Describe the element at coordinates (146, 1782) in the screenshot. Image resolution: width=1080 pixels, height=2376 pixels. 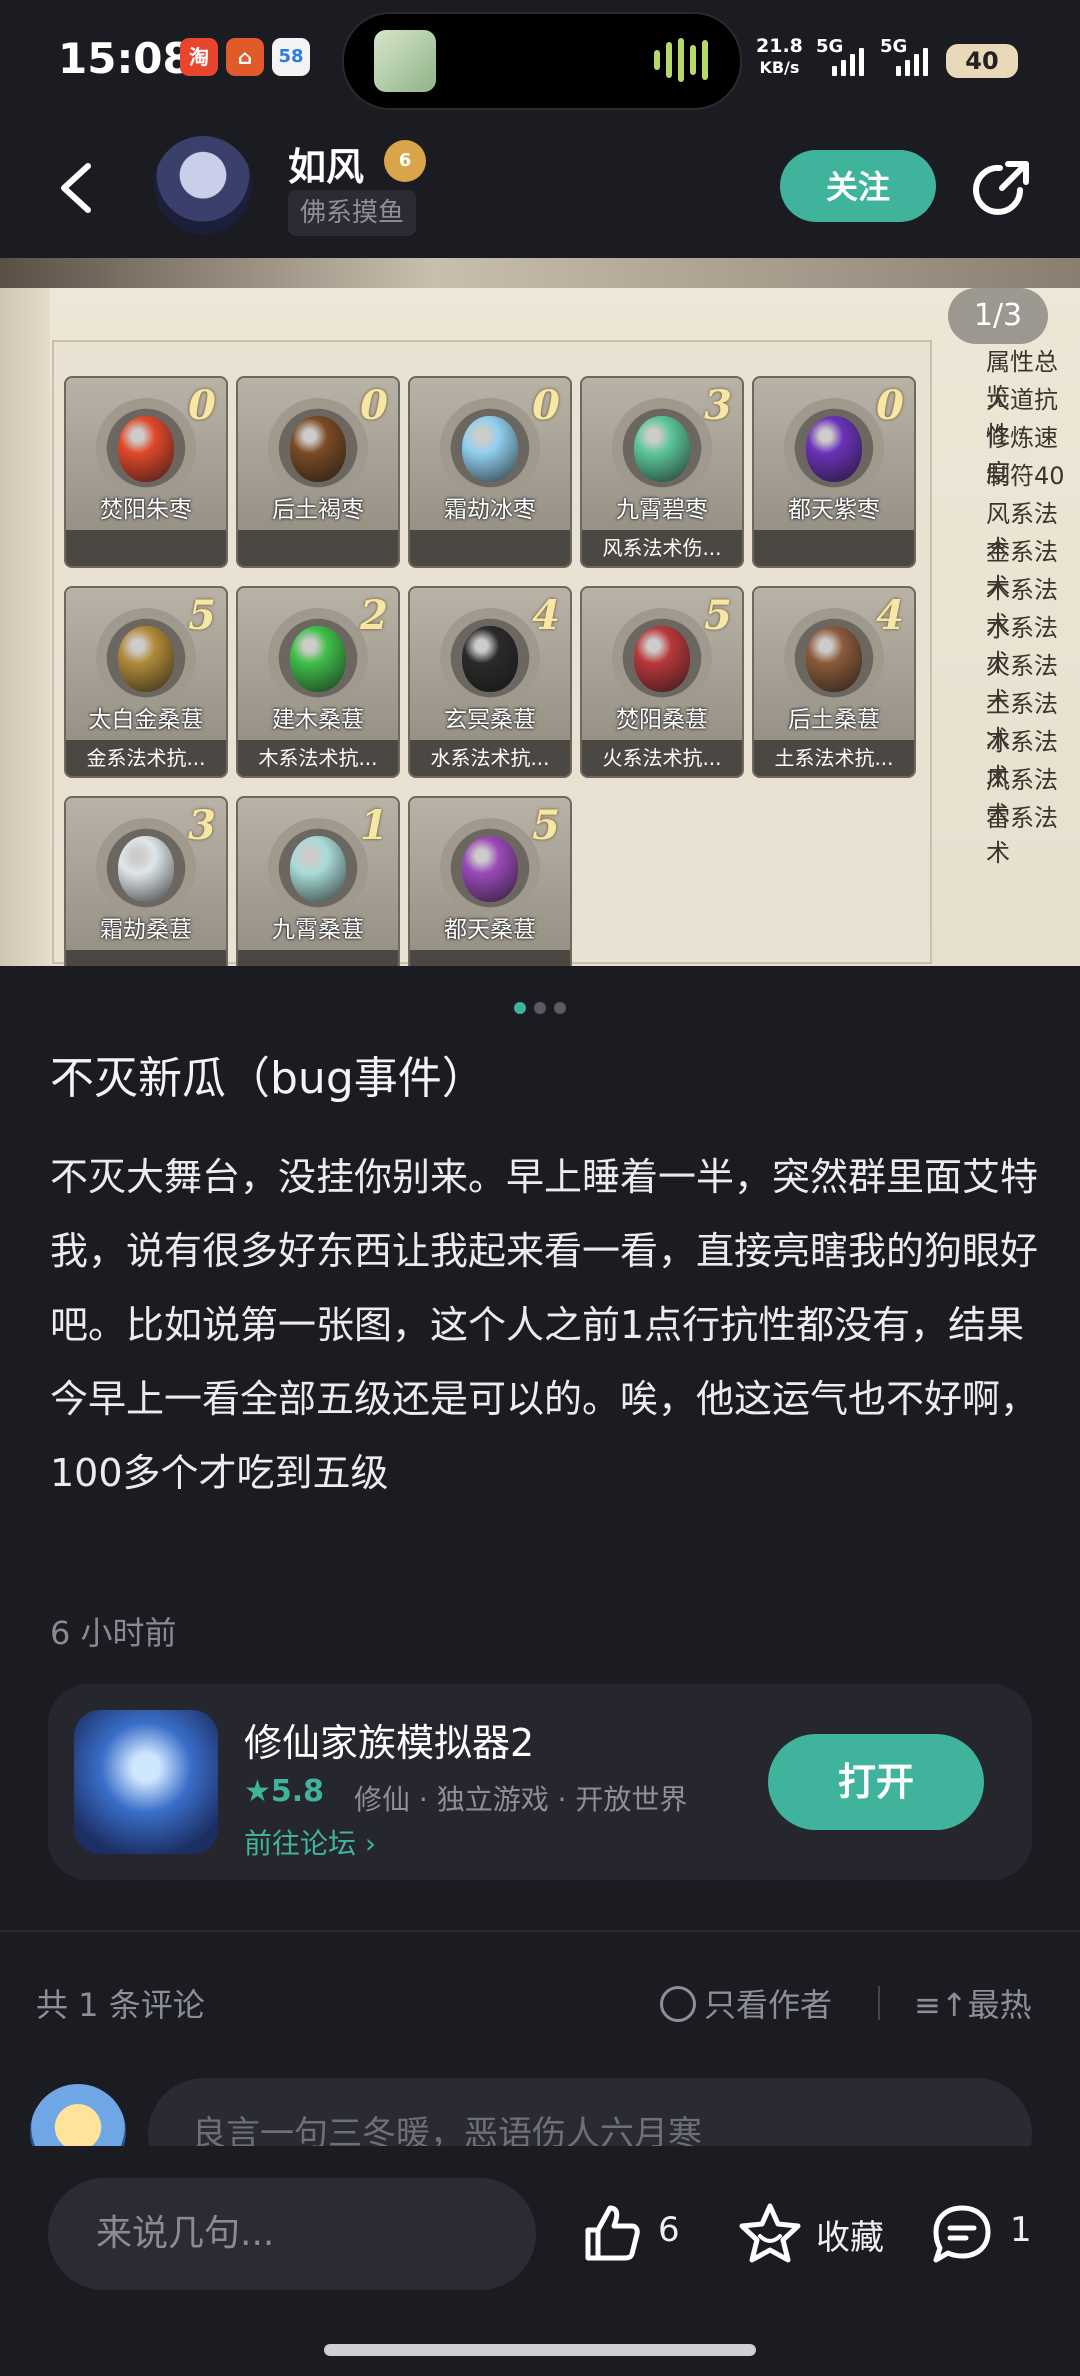
I see `game-icon` at that location.